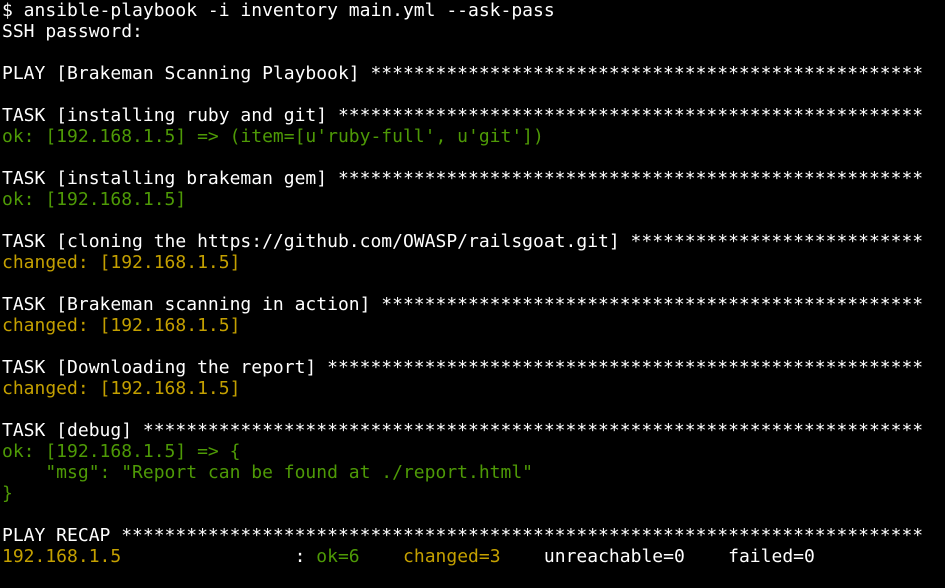  Describe the element at coordinates (219, 556) in the screenshot. I see `terminal-text-segment: :` at that location.